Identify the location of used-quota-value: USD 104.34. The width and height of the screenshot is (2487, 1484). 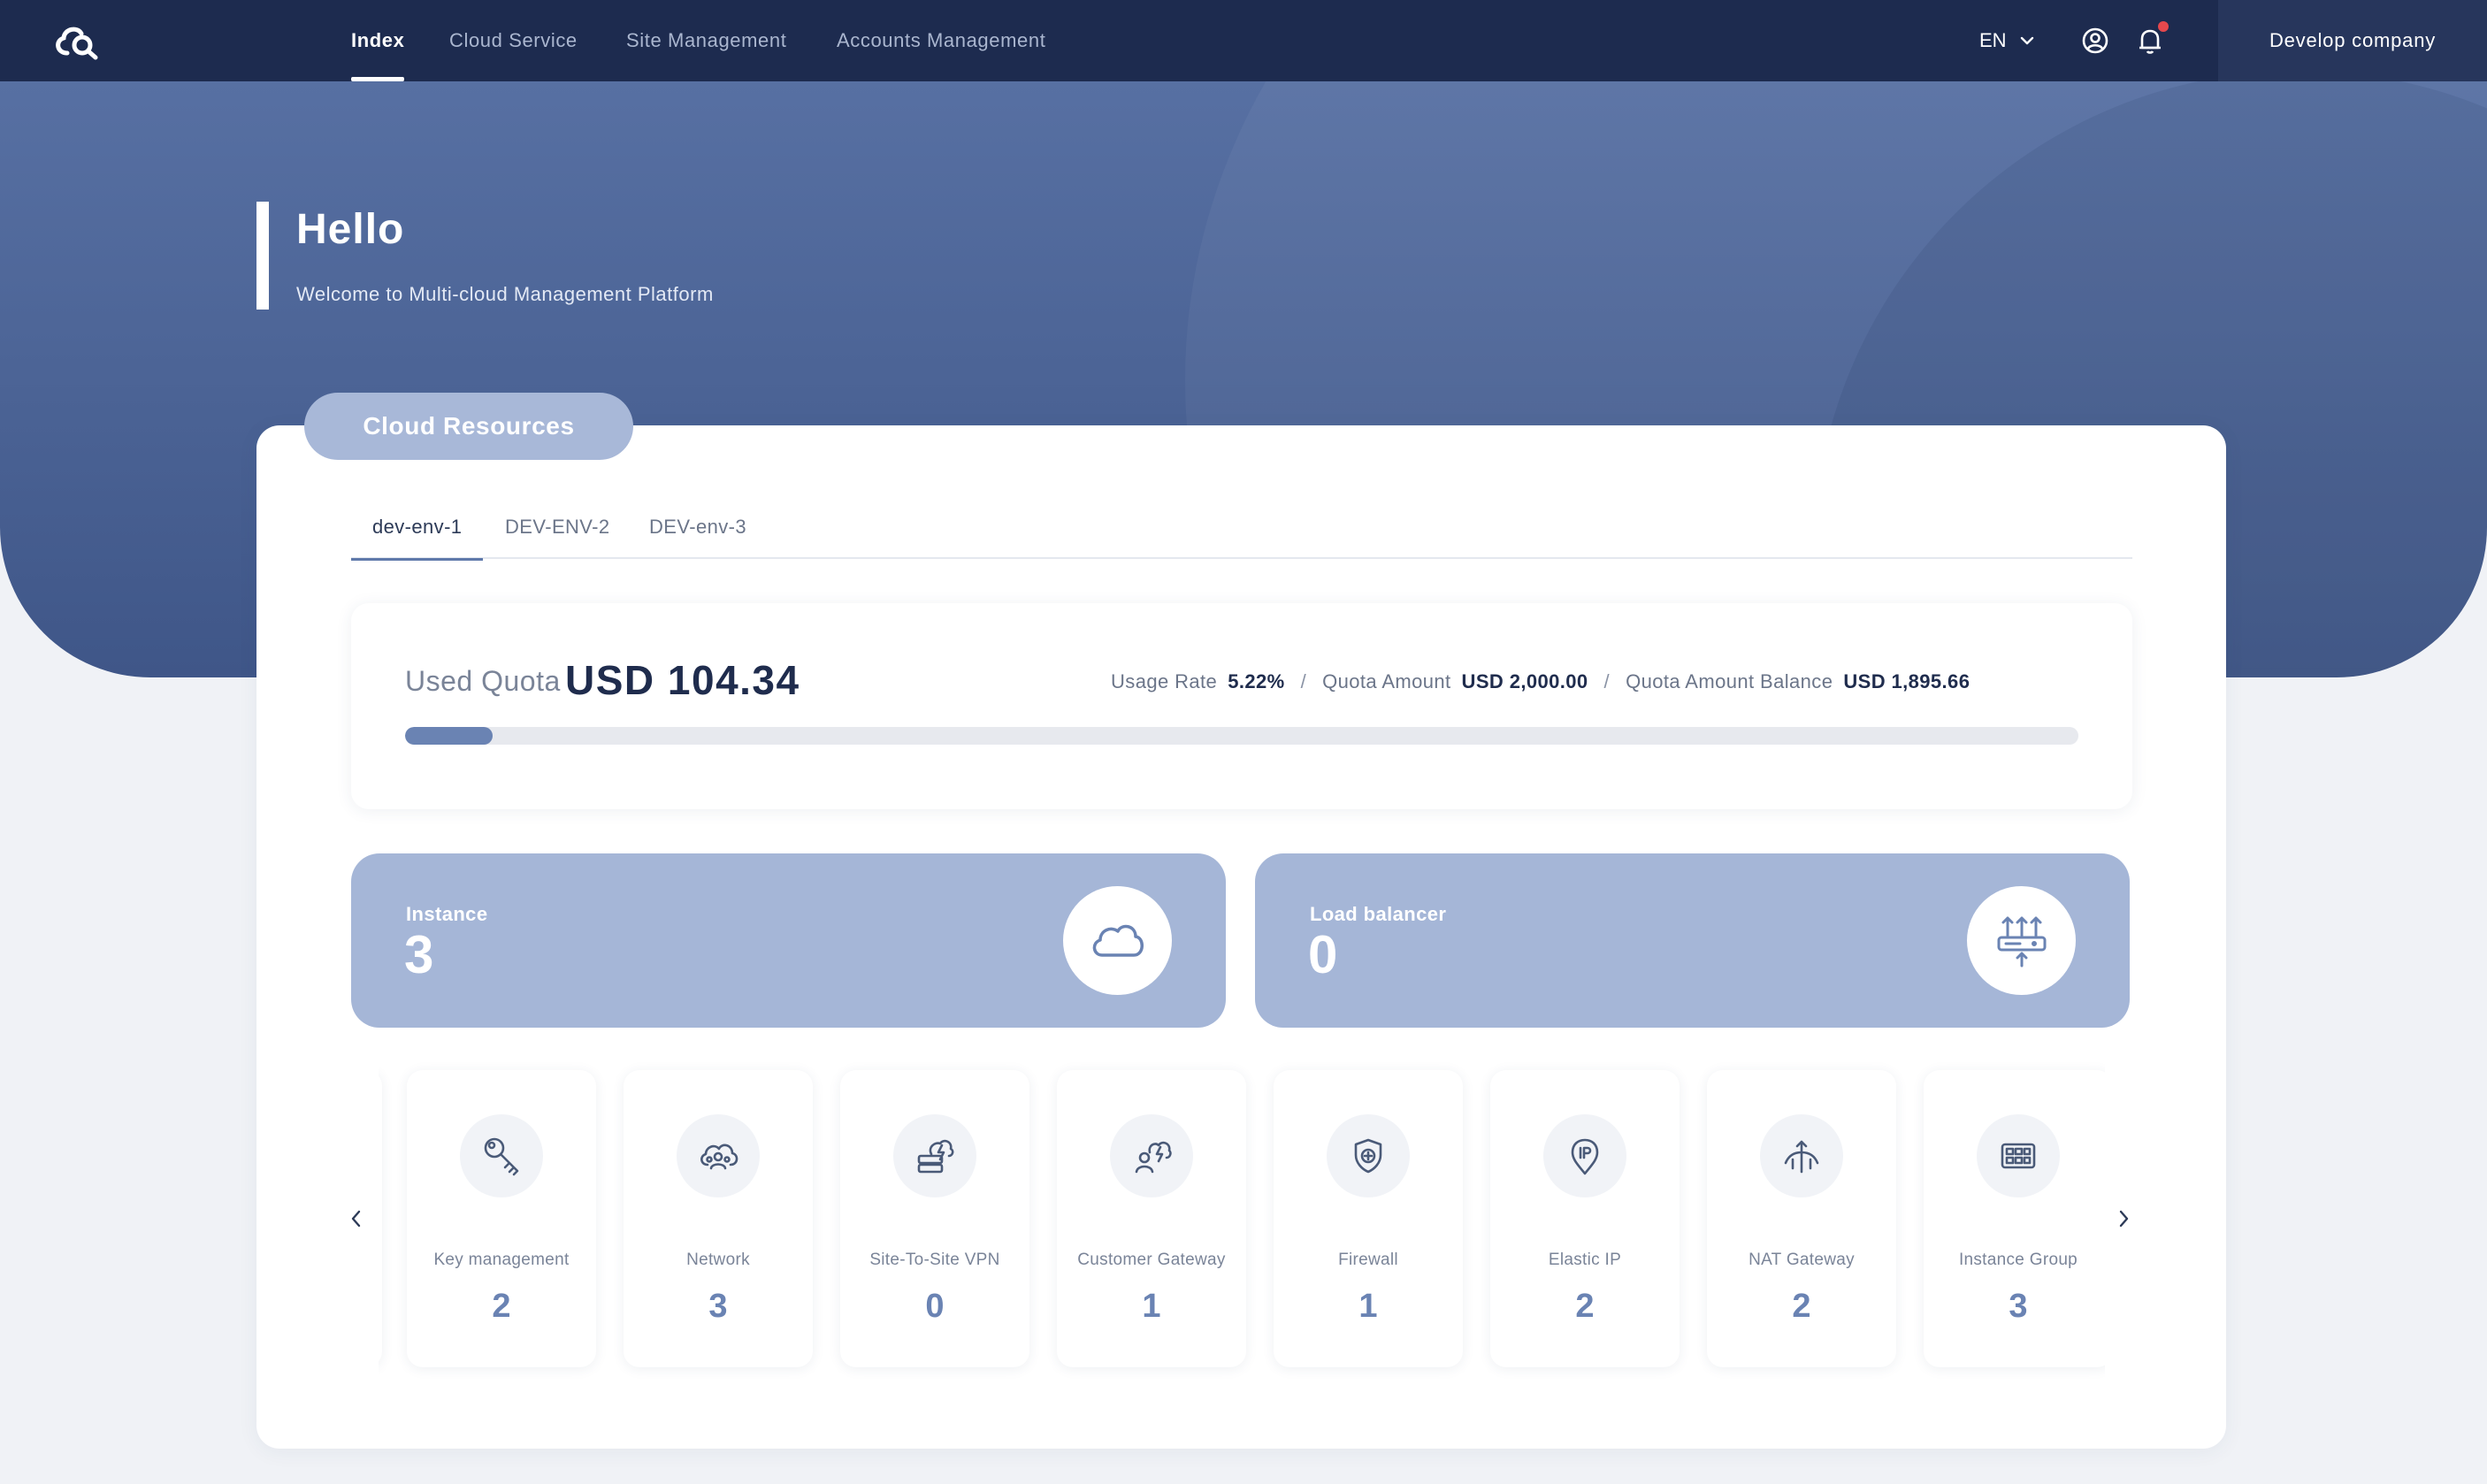
(682, 680).